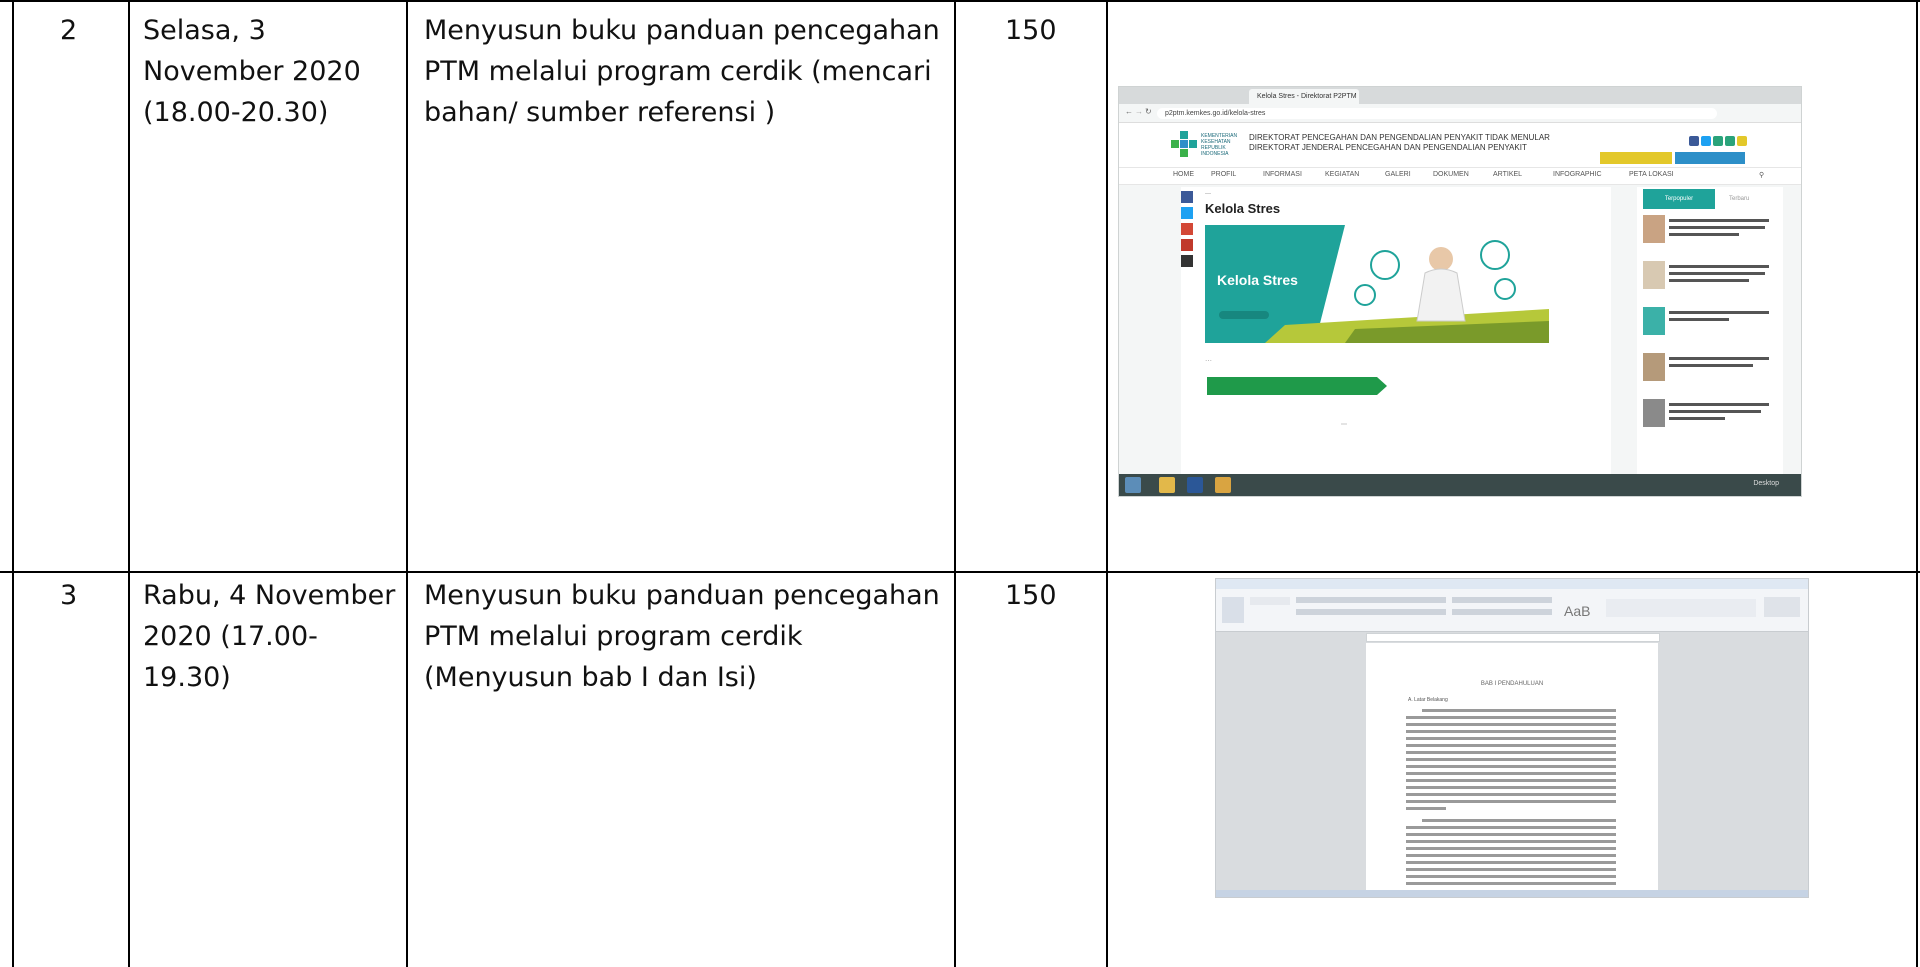 This screenshot has width=1920, height=967. What do you see at coordinates (1679, 199) in the screenshot?
I see `sidebar-tab-popular: Terpopuler` at bounding box center [1679, 199].